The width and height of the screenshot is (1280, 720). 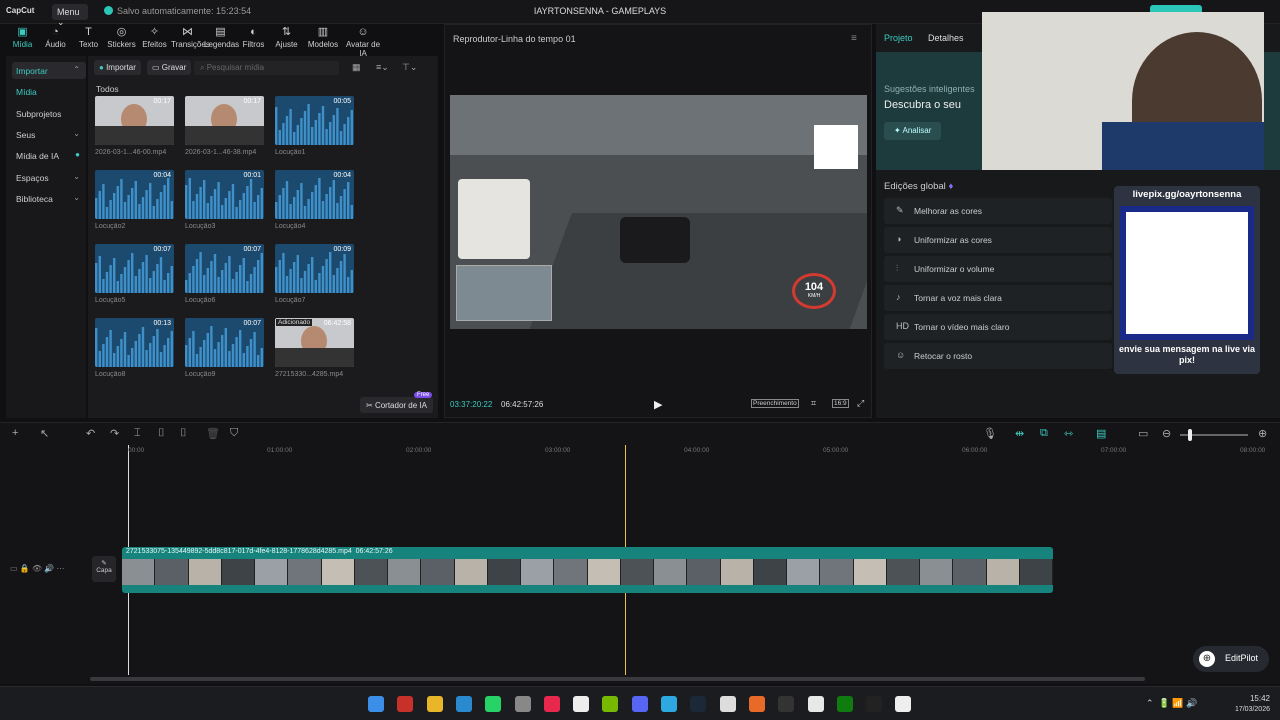 What do you see at coordinates (775, 403) in the screenshot?
I see `fill-mode-button: Preenchimento` at bounding box center [775, 403].